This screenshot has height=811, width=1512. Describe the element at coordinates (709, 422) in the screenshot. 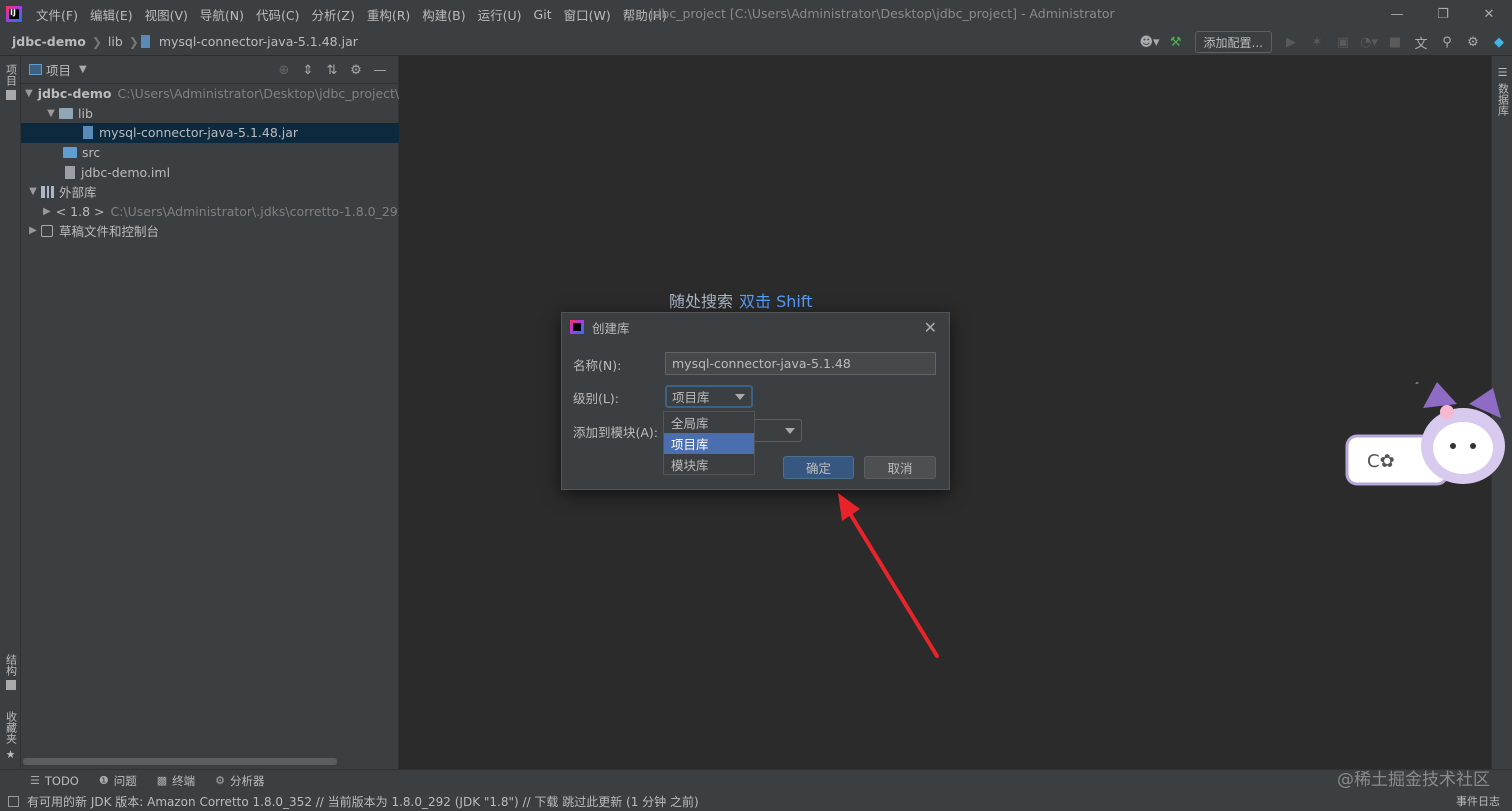

I see `level-option-global: 全局库` at that location.